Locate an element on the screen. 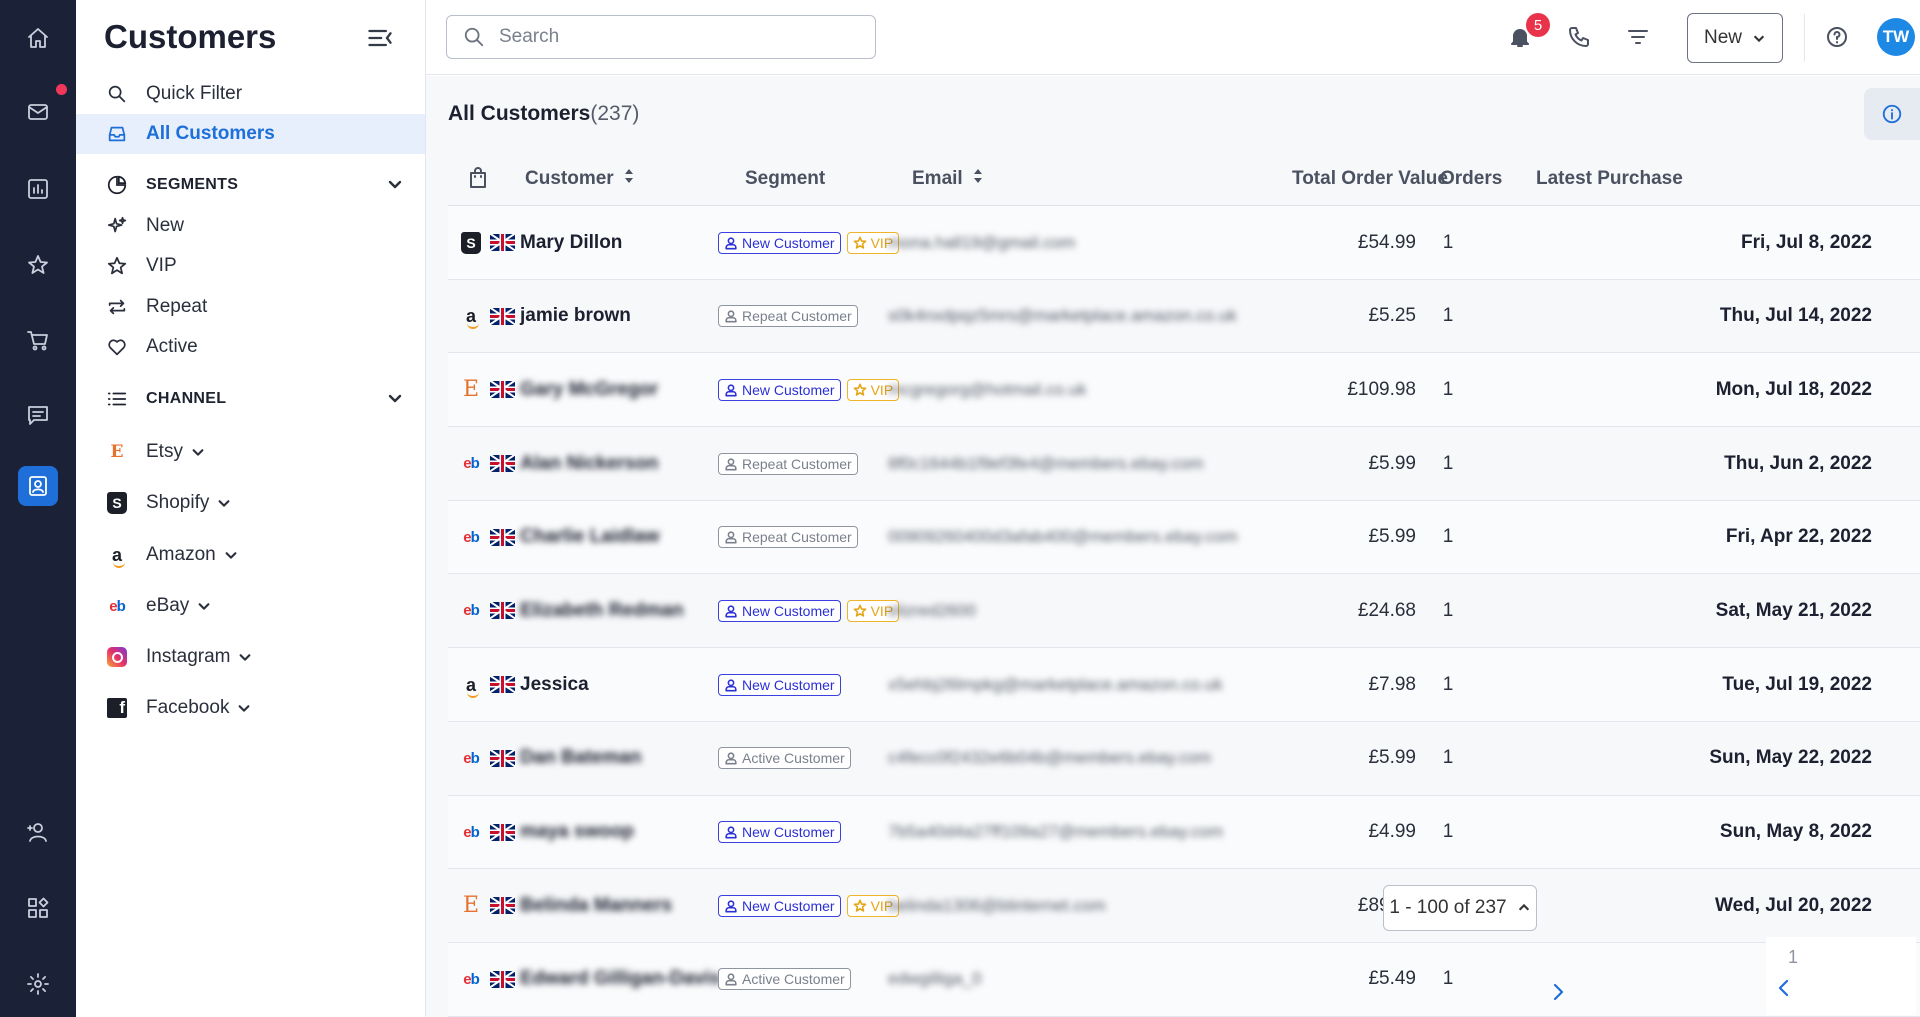  customer-name: Jessica is located at coordinates (554, 684).